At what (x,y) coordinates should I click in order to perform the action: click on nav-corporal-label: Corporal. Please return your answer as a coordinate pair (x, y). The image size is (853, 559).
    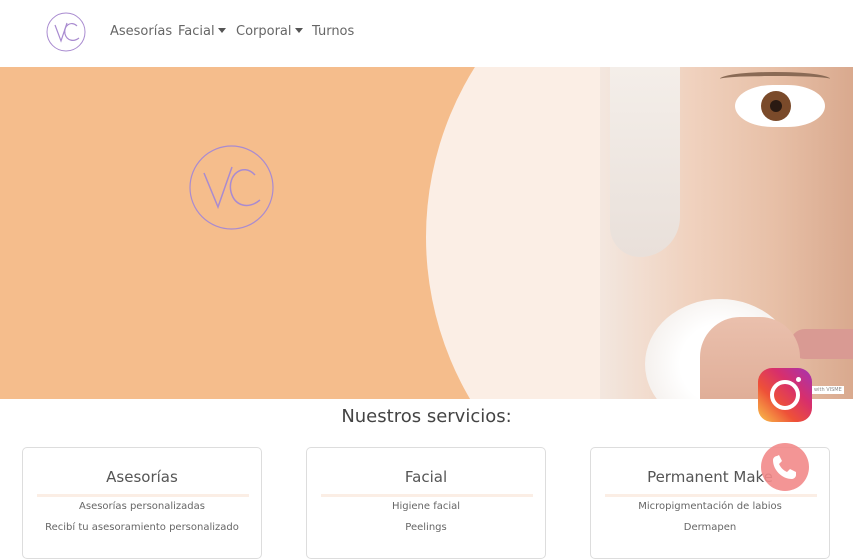
    Looking at the image, I should click on (264, 31).